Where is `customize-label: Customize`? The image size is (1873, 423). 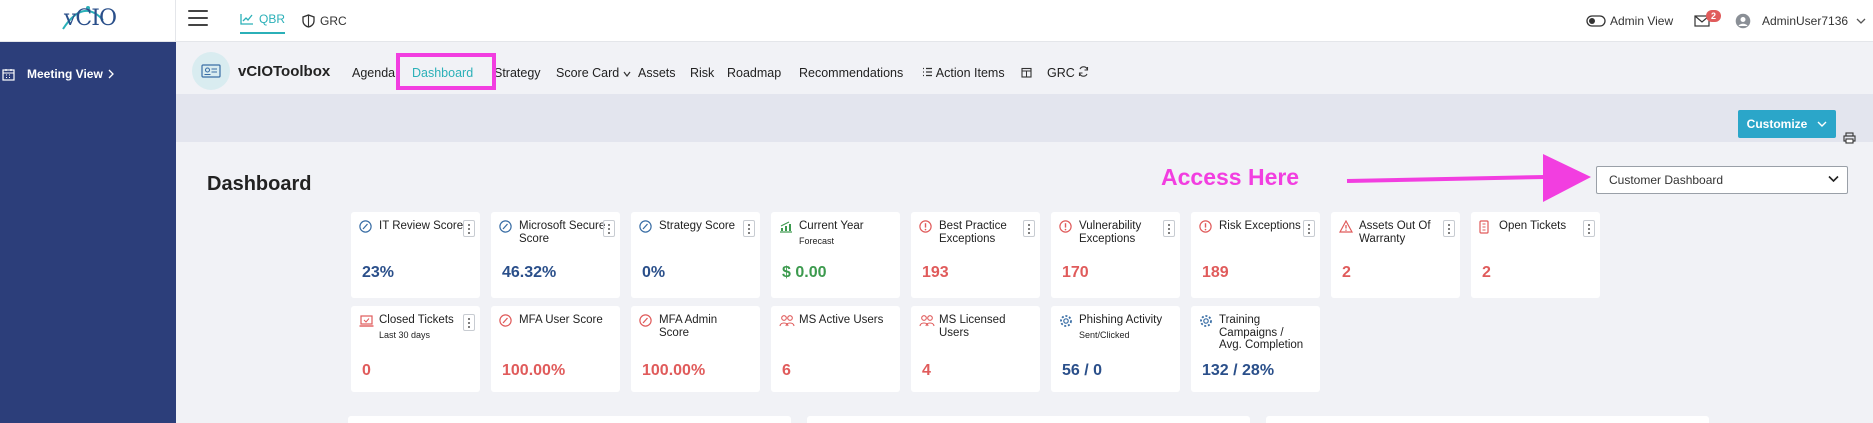 customize-label: Customize is located at coordinates (1777, 124).